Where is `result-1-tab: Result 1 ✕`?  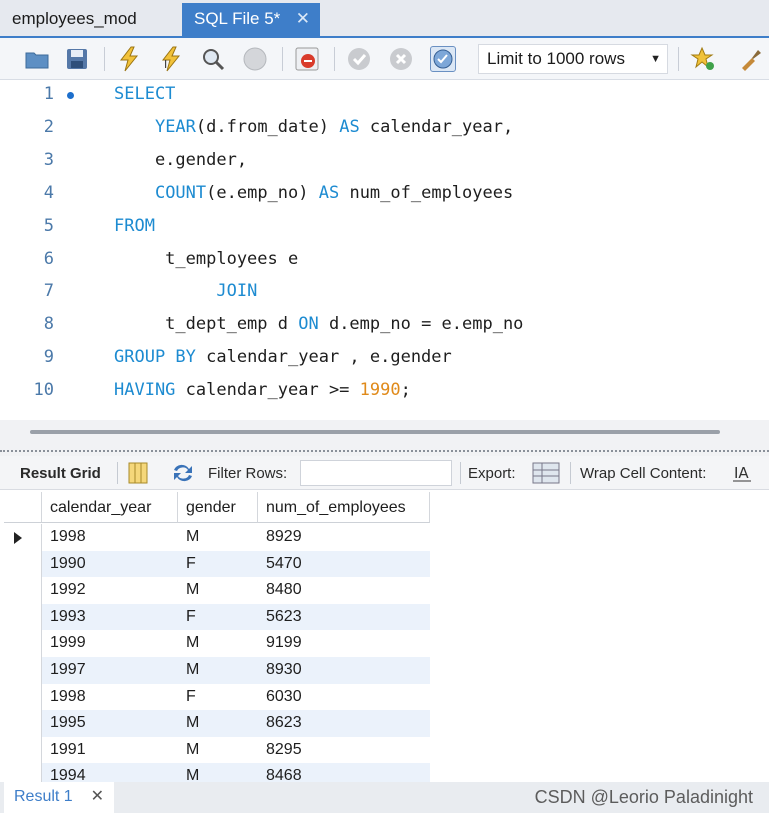
result-1-tab: Result 1 ✕ is located at coordinates (59, 797).